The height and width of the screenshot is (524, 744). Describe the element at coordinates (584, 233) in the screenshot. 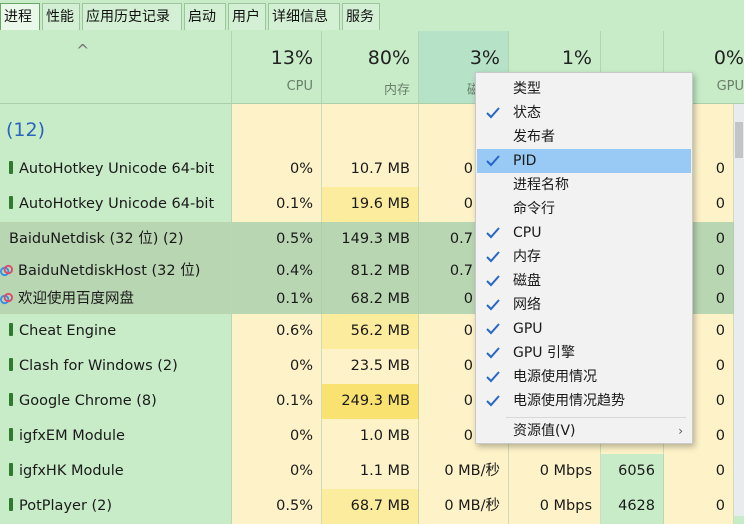

I see `menu-item-cpu: CPU` at that location.